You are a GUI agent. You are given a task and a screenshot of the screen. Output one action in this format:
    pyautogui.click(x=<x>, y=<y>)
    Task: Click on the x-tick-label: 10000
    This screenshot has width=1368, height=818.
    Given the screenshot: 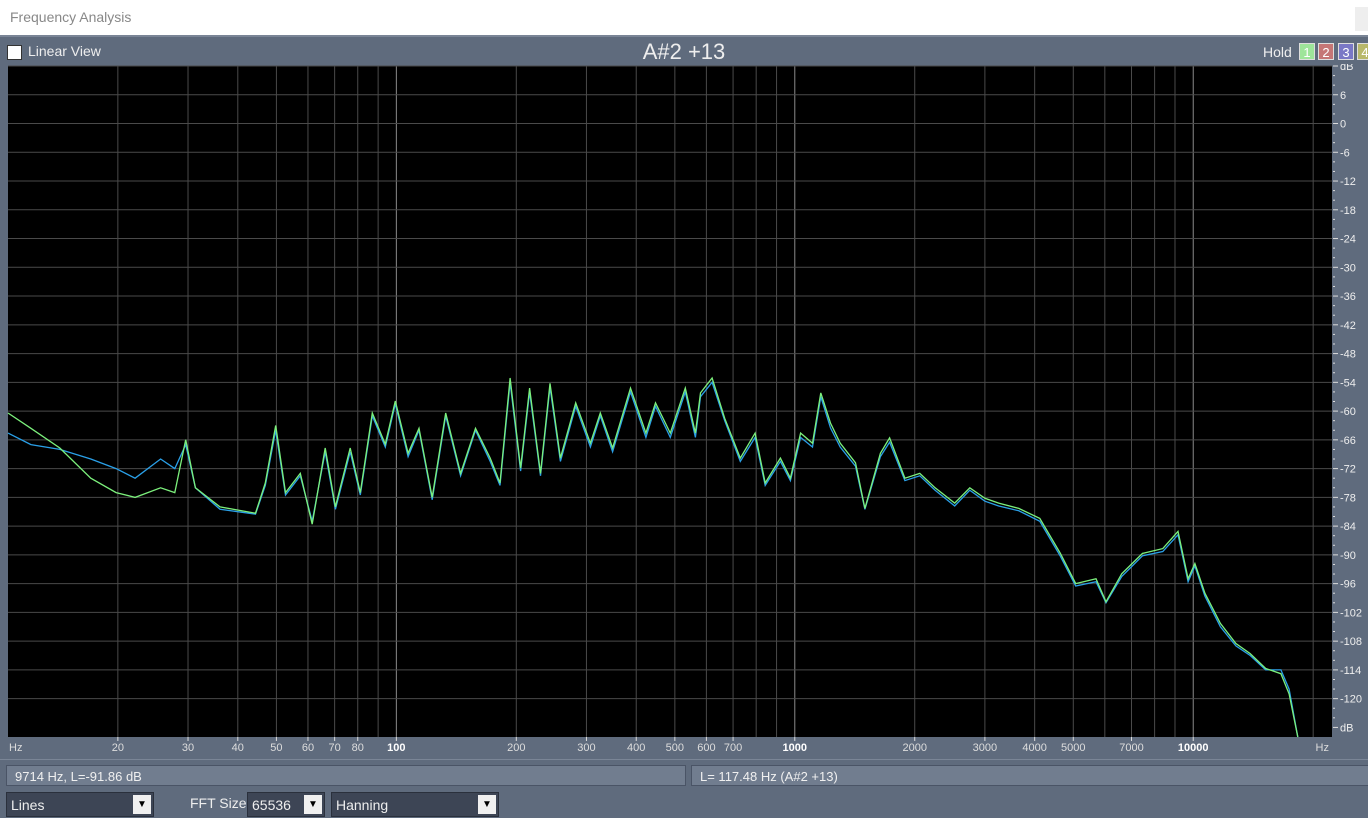 What is the action you would take?
    pyautogui.click(x=1193, y=748)
    